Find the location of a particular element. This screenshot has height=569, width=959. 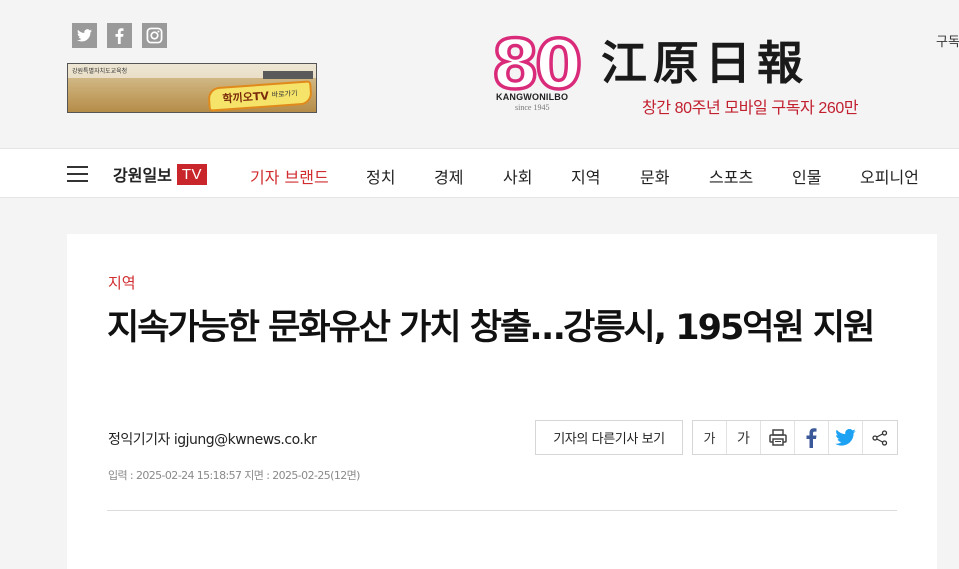

nav-item-society: 사회 is located at coordinates (517, 176).